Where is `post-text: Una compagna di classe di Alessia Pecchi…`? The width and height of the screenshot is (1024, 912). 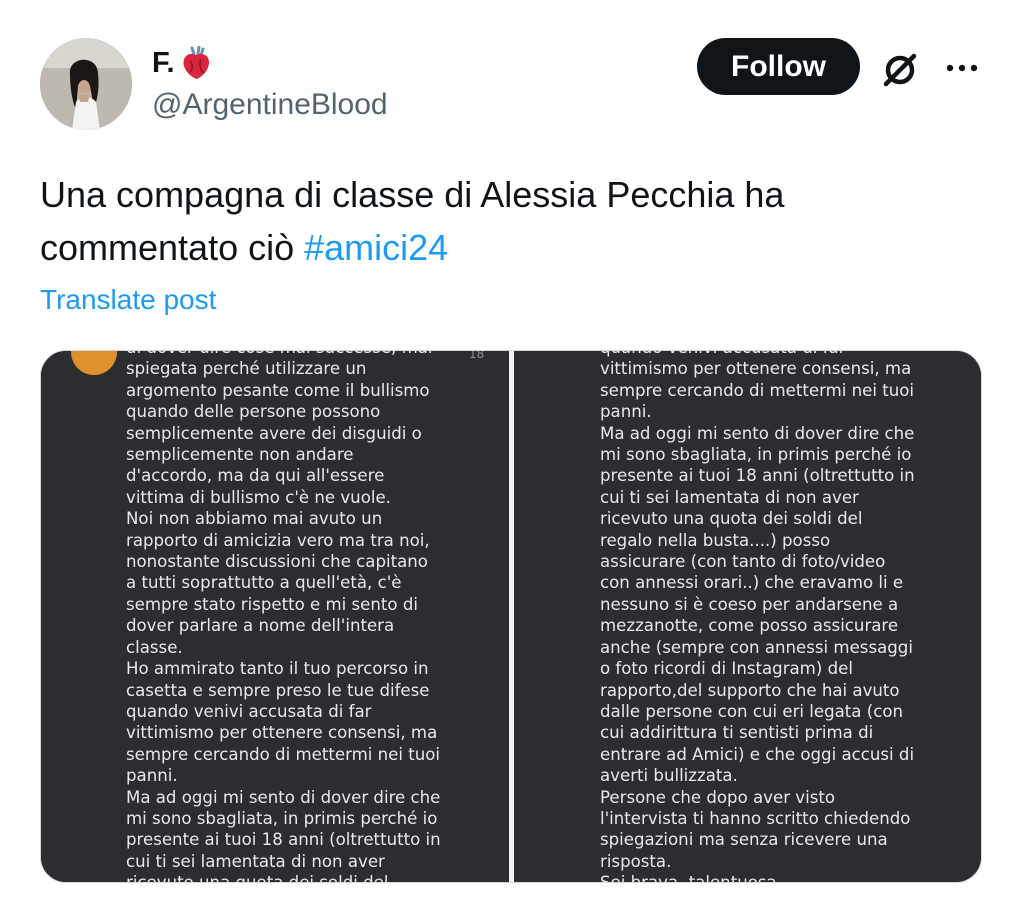 post-text: Una compagna di classe di Alessia Pecchi… is located at coordinates (510, 221).